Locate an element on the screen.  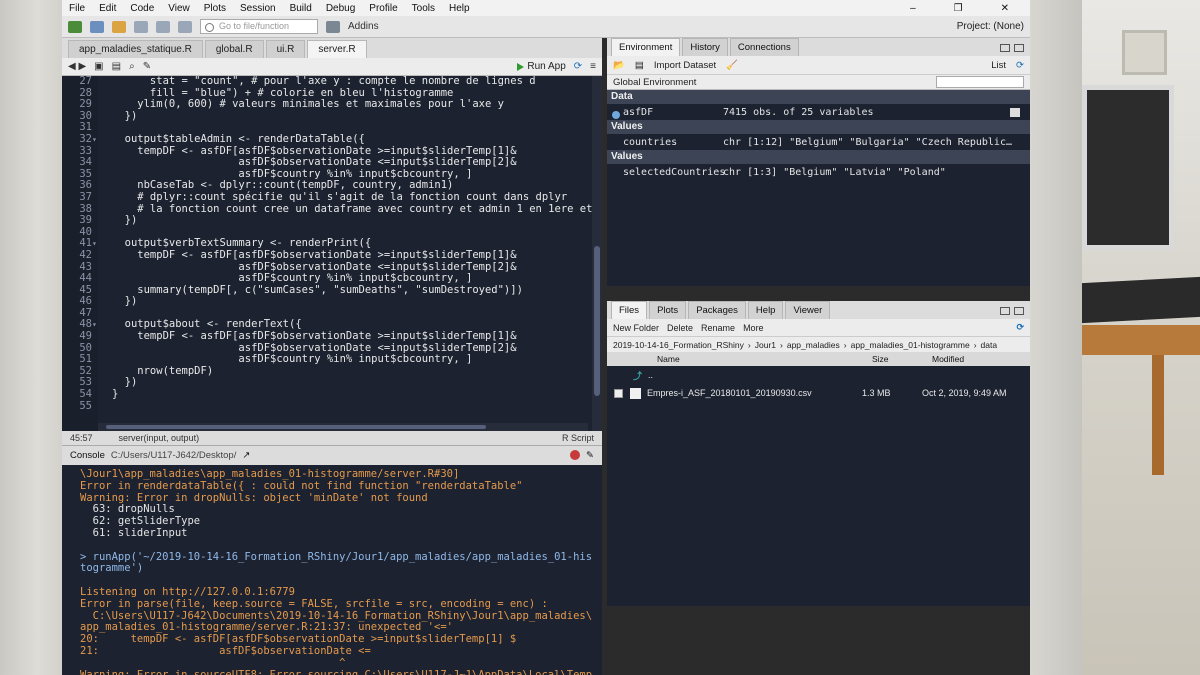
new-project-icon is located at coordinates (97, 26).